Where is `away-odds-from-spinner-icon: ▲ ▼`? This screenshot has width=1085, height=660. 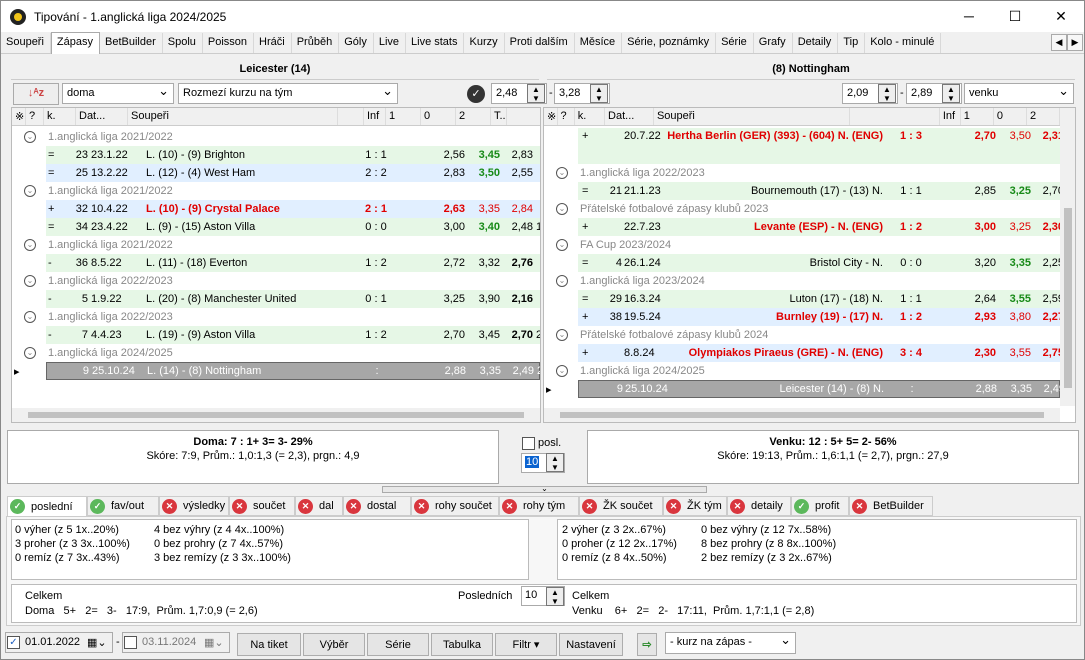
away-odds-from-spinner-icon: ▲ ▼ is located at coordinates (887, 93).